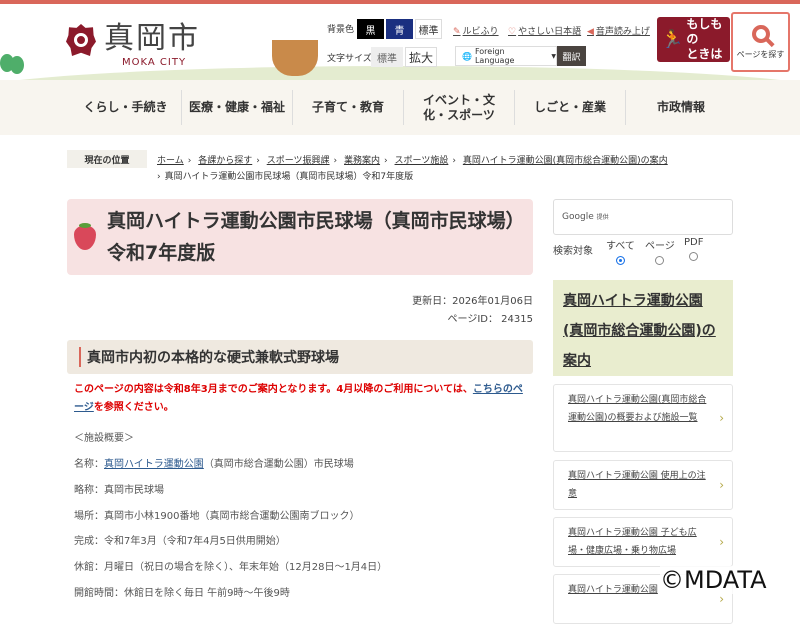 The height and width of the screenshot is (624, 800). What do you see at coordinates (170, 161) in the screenshot?
I see `breadcrumb-link: ホーム` at bounding box center [170, 161].